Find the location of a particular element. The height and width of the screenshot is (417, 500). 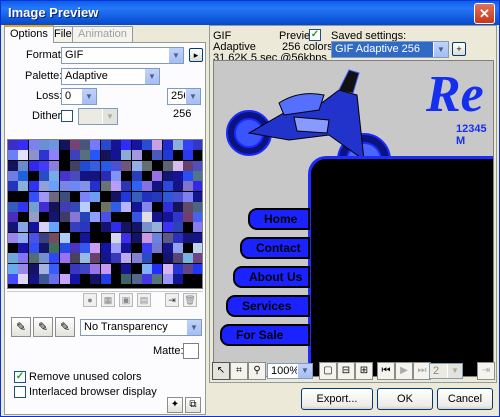

colors-select: 256 ▼ is located at coordinates (184, 96).